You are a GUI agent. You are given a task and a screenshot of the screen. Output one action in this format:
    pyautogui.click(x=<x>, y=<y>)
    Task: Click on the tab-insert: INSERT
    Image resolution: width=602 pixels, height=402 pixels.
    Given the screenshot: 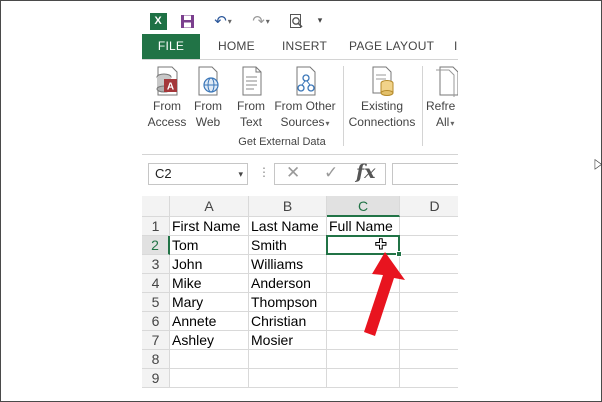 What is the action you would take?
    pyautogui.click(x=304, y=46)
    